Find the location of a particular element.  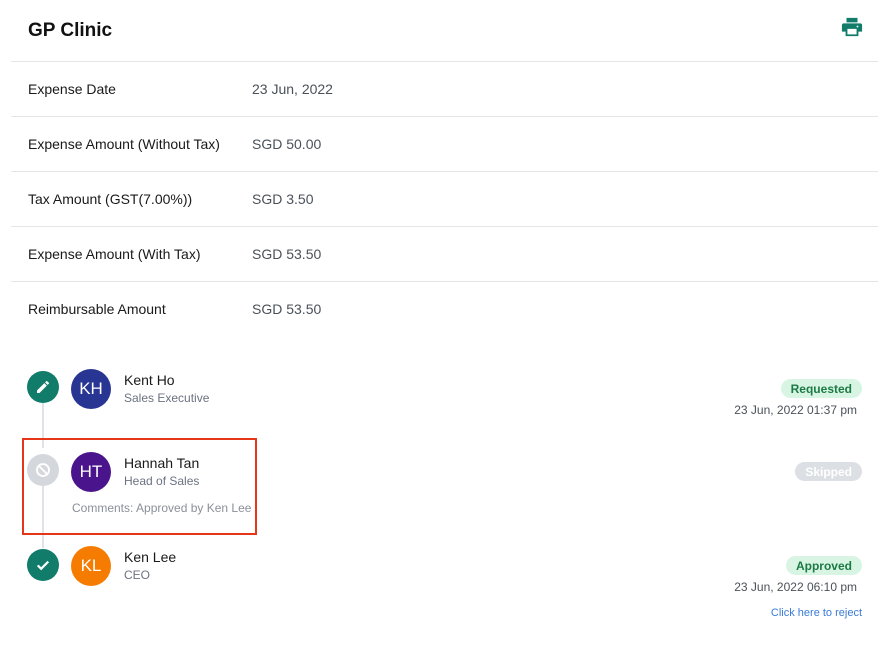

detail-label: Expense Date is located at coordinates (72, 89).